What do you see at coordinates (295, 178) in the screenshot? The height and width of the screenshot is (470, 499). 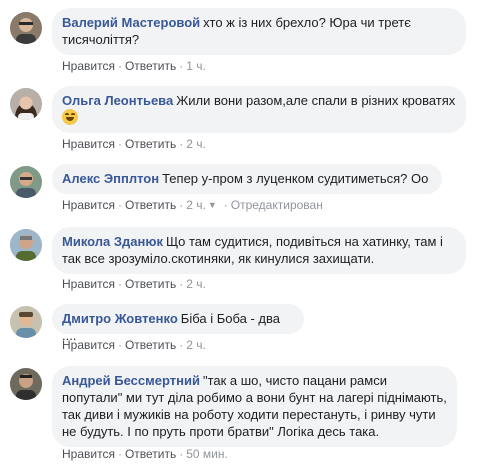 I see `comment-text: Тепер у-пром з луценком судитиметься? Оо` at bounding box center [295, 178].